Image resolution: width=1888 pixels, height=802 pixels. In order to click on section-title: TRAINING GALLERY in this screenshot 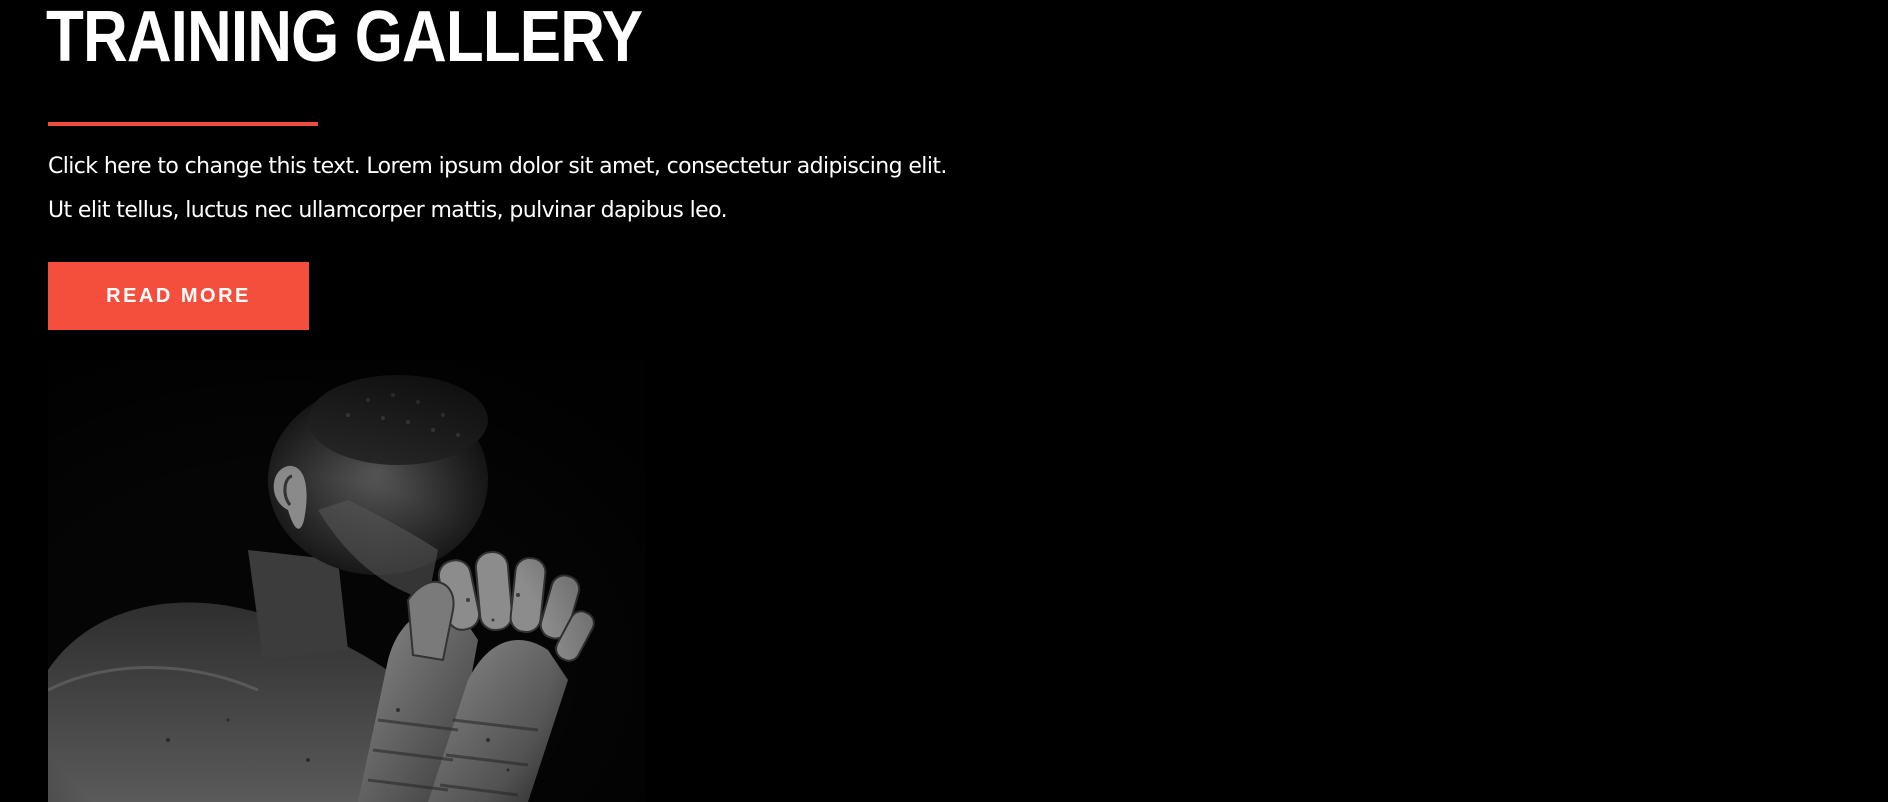, I will do `click(344, 38)`.